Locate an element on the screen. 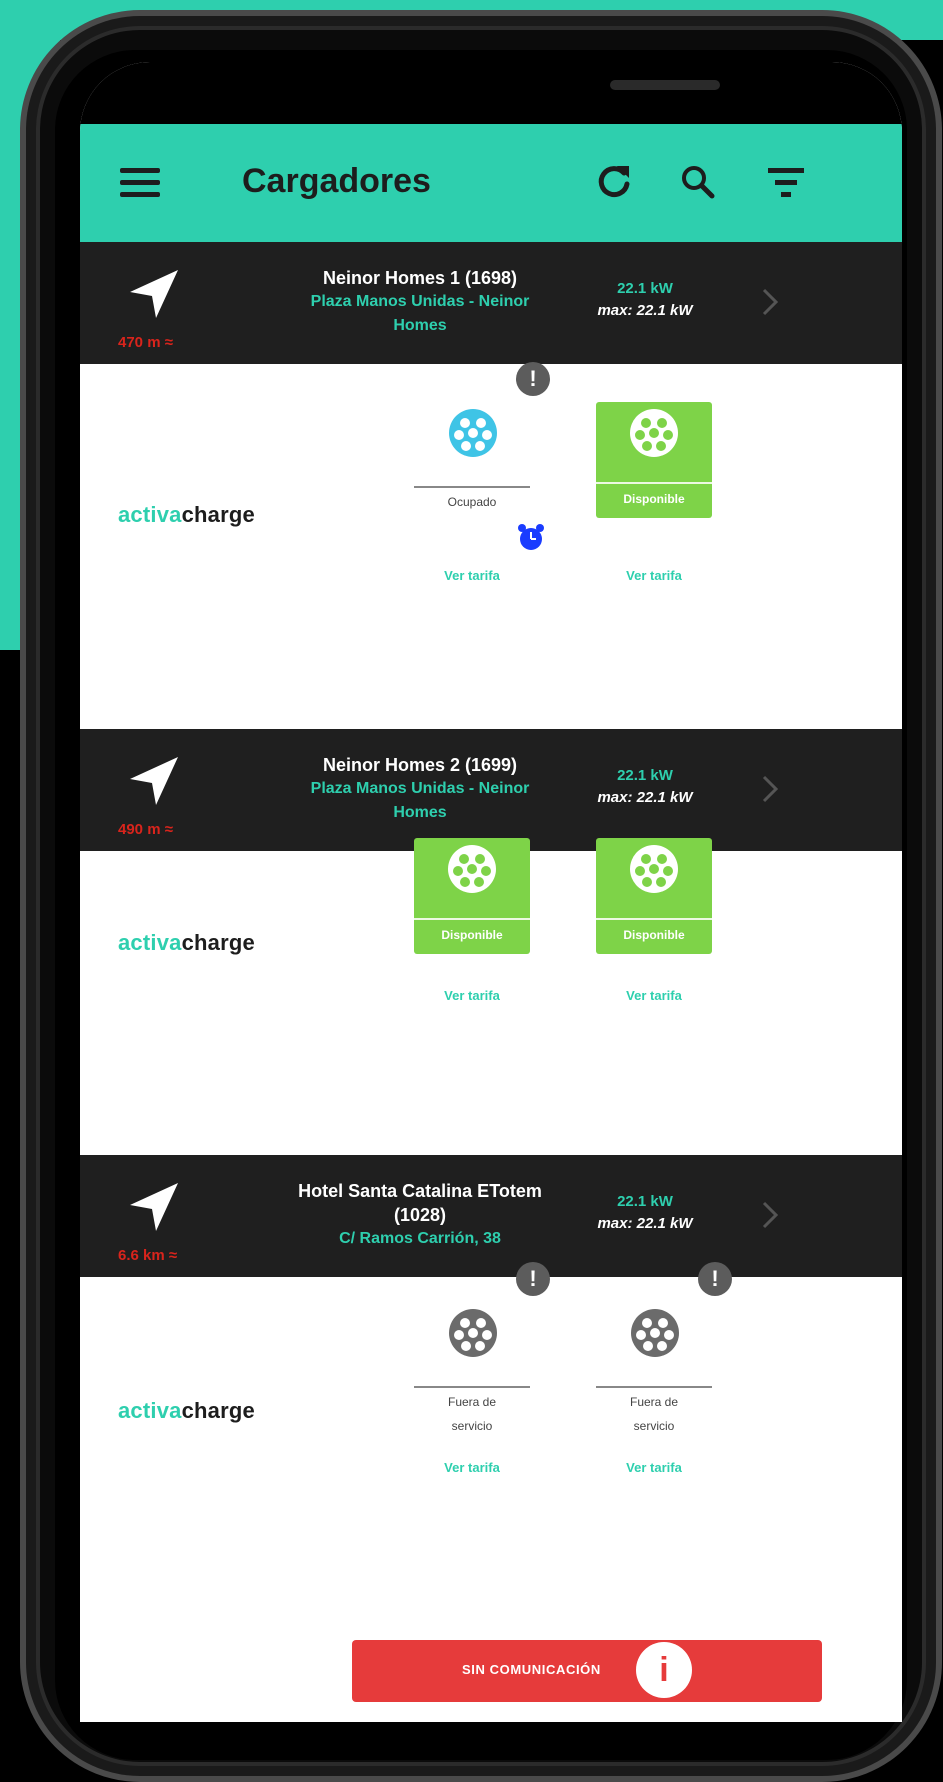  speaker-grille is located at coordinates (665, 85).